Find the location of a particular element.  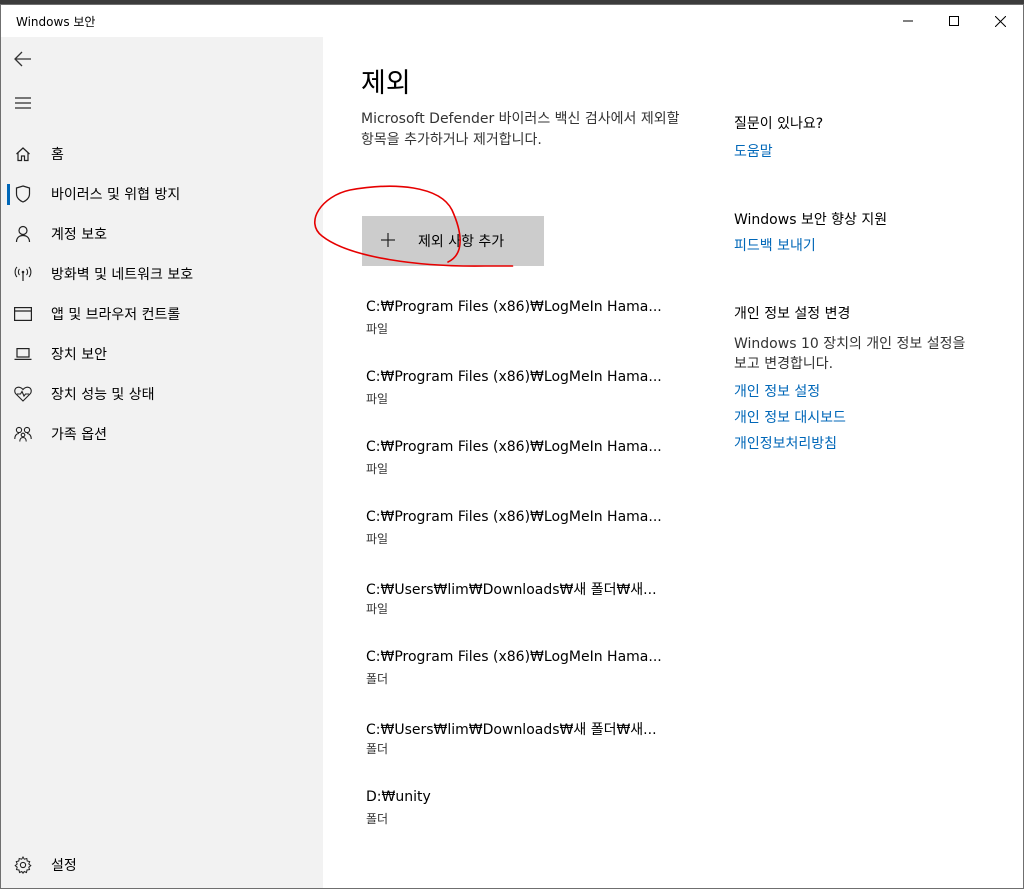

minimize-button is located at coordinates (908, 21).